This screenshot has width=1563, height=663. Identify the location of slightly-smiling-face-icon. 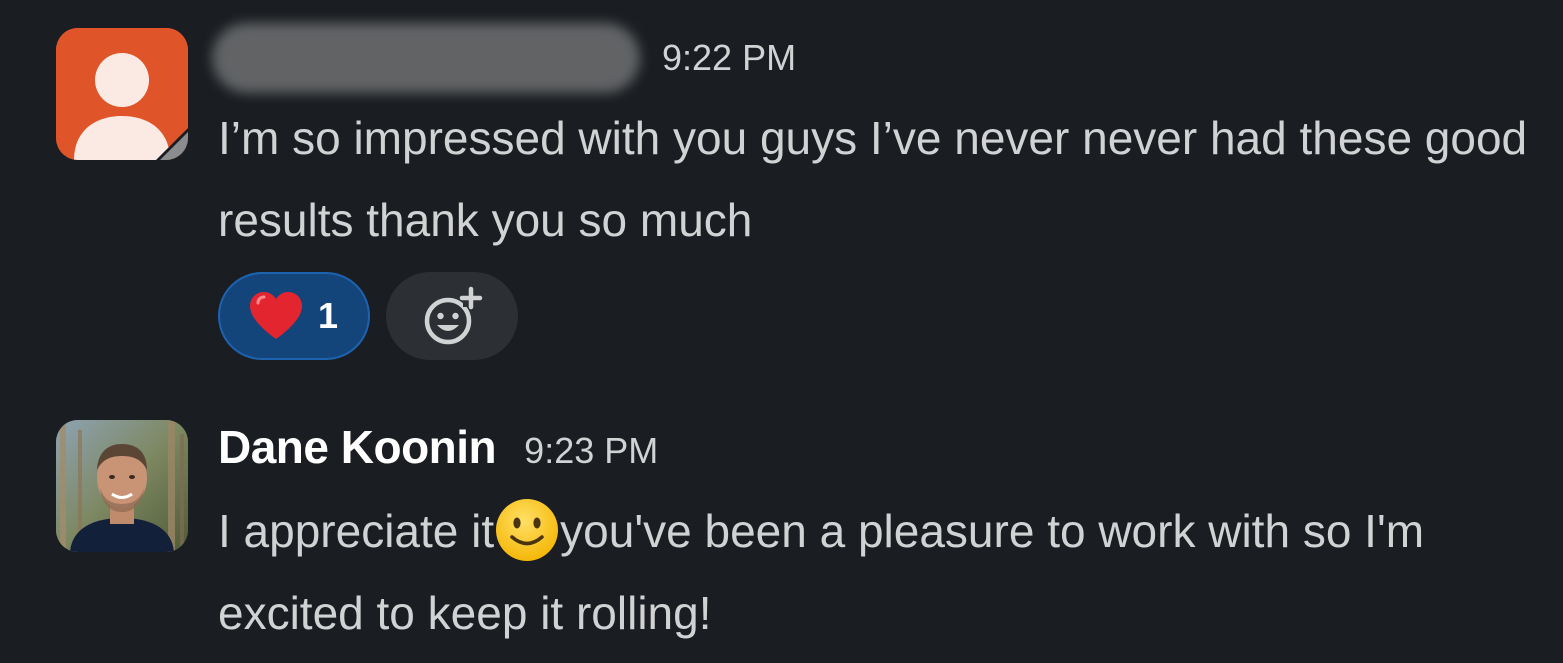
(527, 529).